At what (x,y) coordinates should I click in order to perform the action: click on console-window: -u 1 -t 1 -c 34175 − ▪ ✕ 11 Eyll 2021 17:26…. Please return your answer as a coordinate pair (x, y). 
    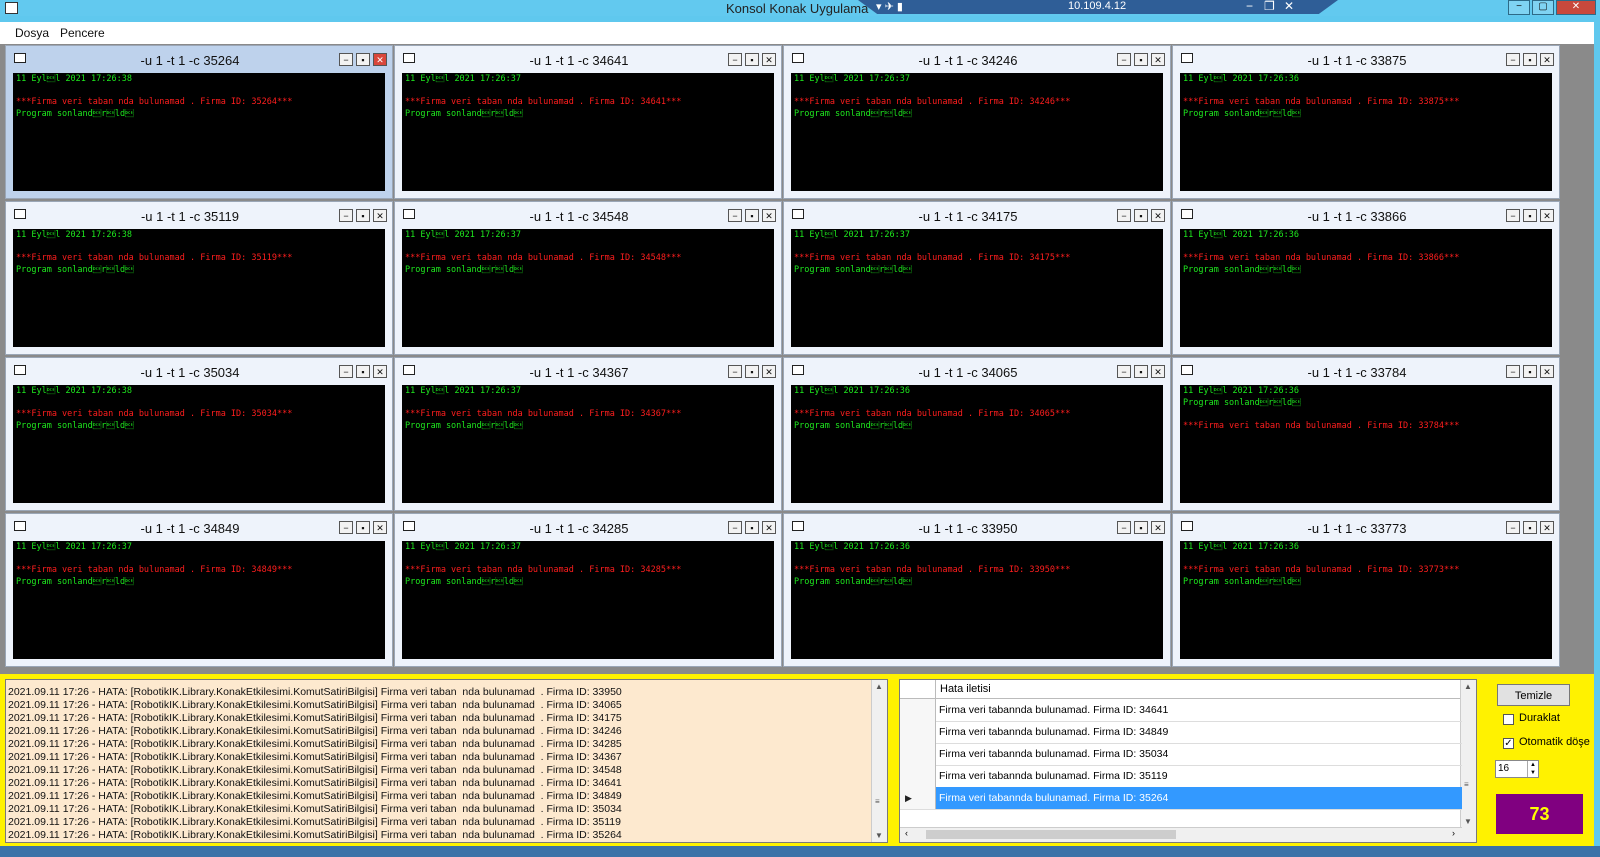
    Looking at the image, I should click on (977, 278).